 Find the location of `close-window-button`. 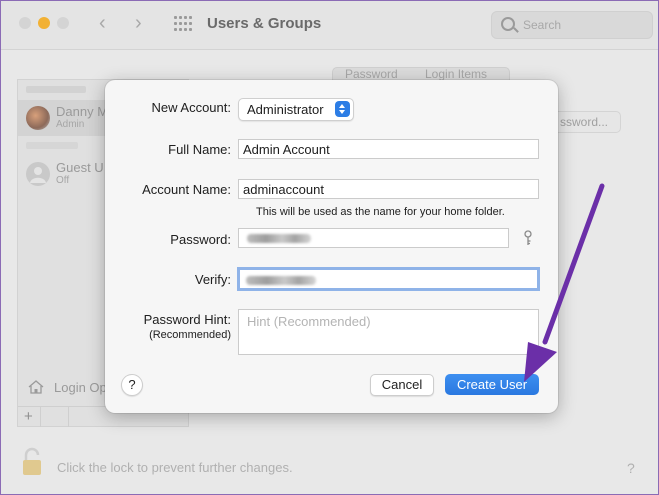

close-window-button is located at coordinates (25, 23).